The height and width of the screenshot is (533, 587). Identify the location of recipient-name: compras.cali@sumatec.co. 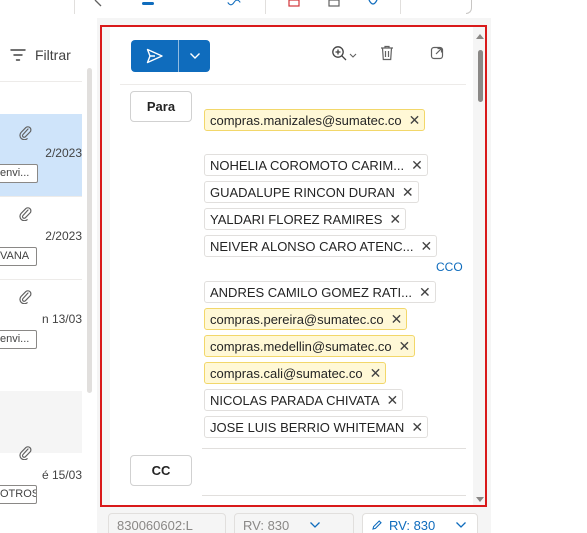
(286, 373).